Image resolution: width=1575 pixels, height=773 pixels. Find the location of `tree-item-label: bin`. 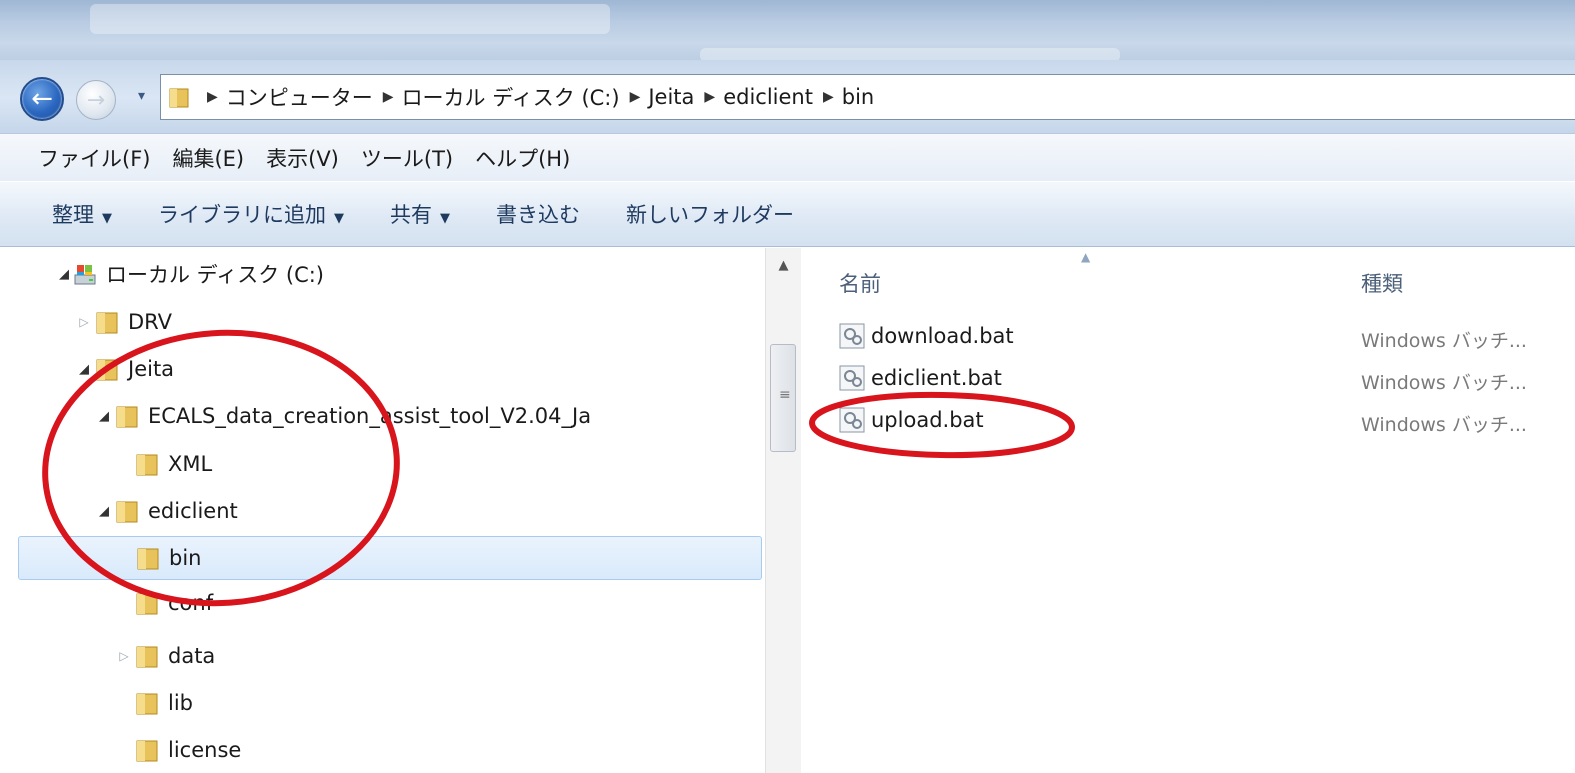

tree-item-label: bin is located at coordinates (185, 558).